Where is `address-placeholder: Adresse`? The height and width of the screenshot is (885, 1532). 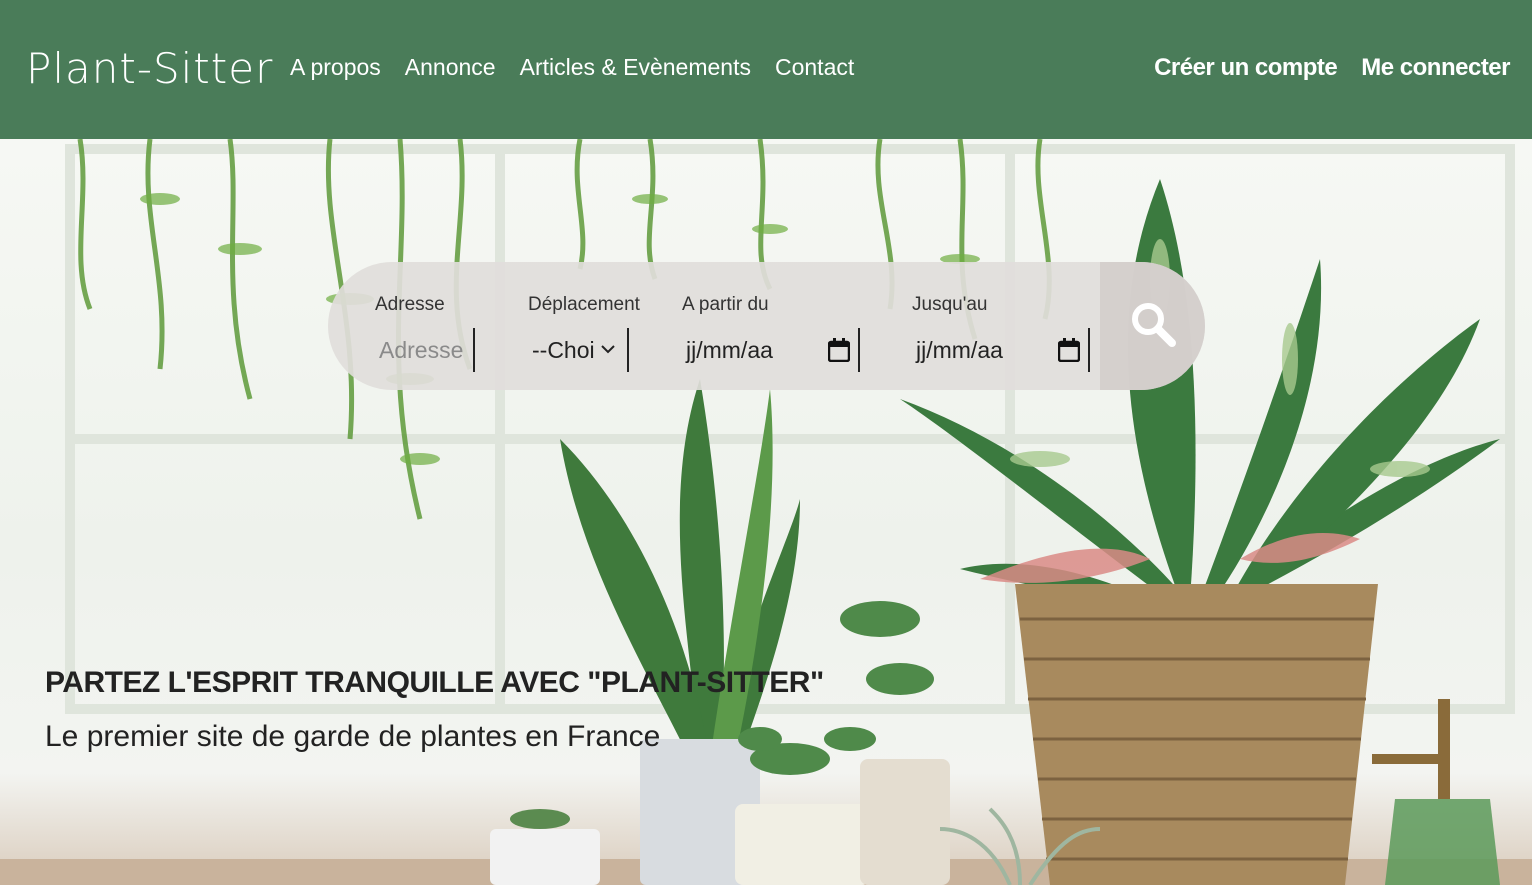
address-placeholder: Adresse is located at coordinates (421, 349).